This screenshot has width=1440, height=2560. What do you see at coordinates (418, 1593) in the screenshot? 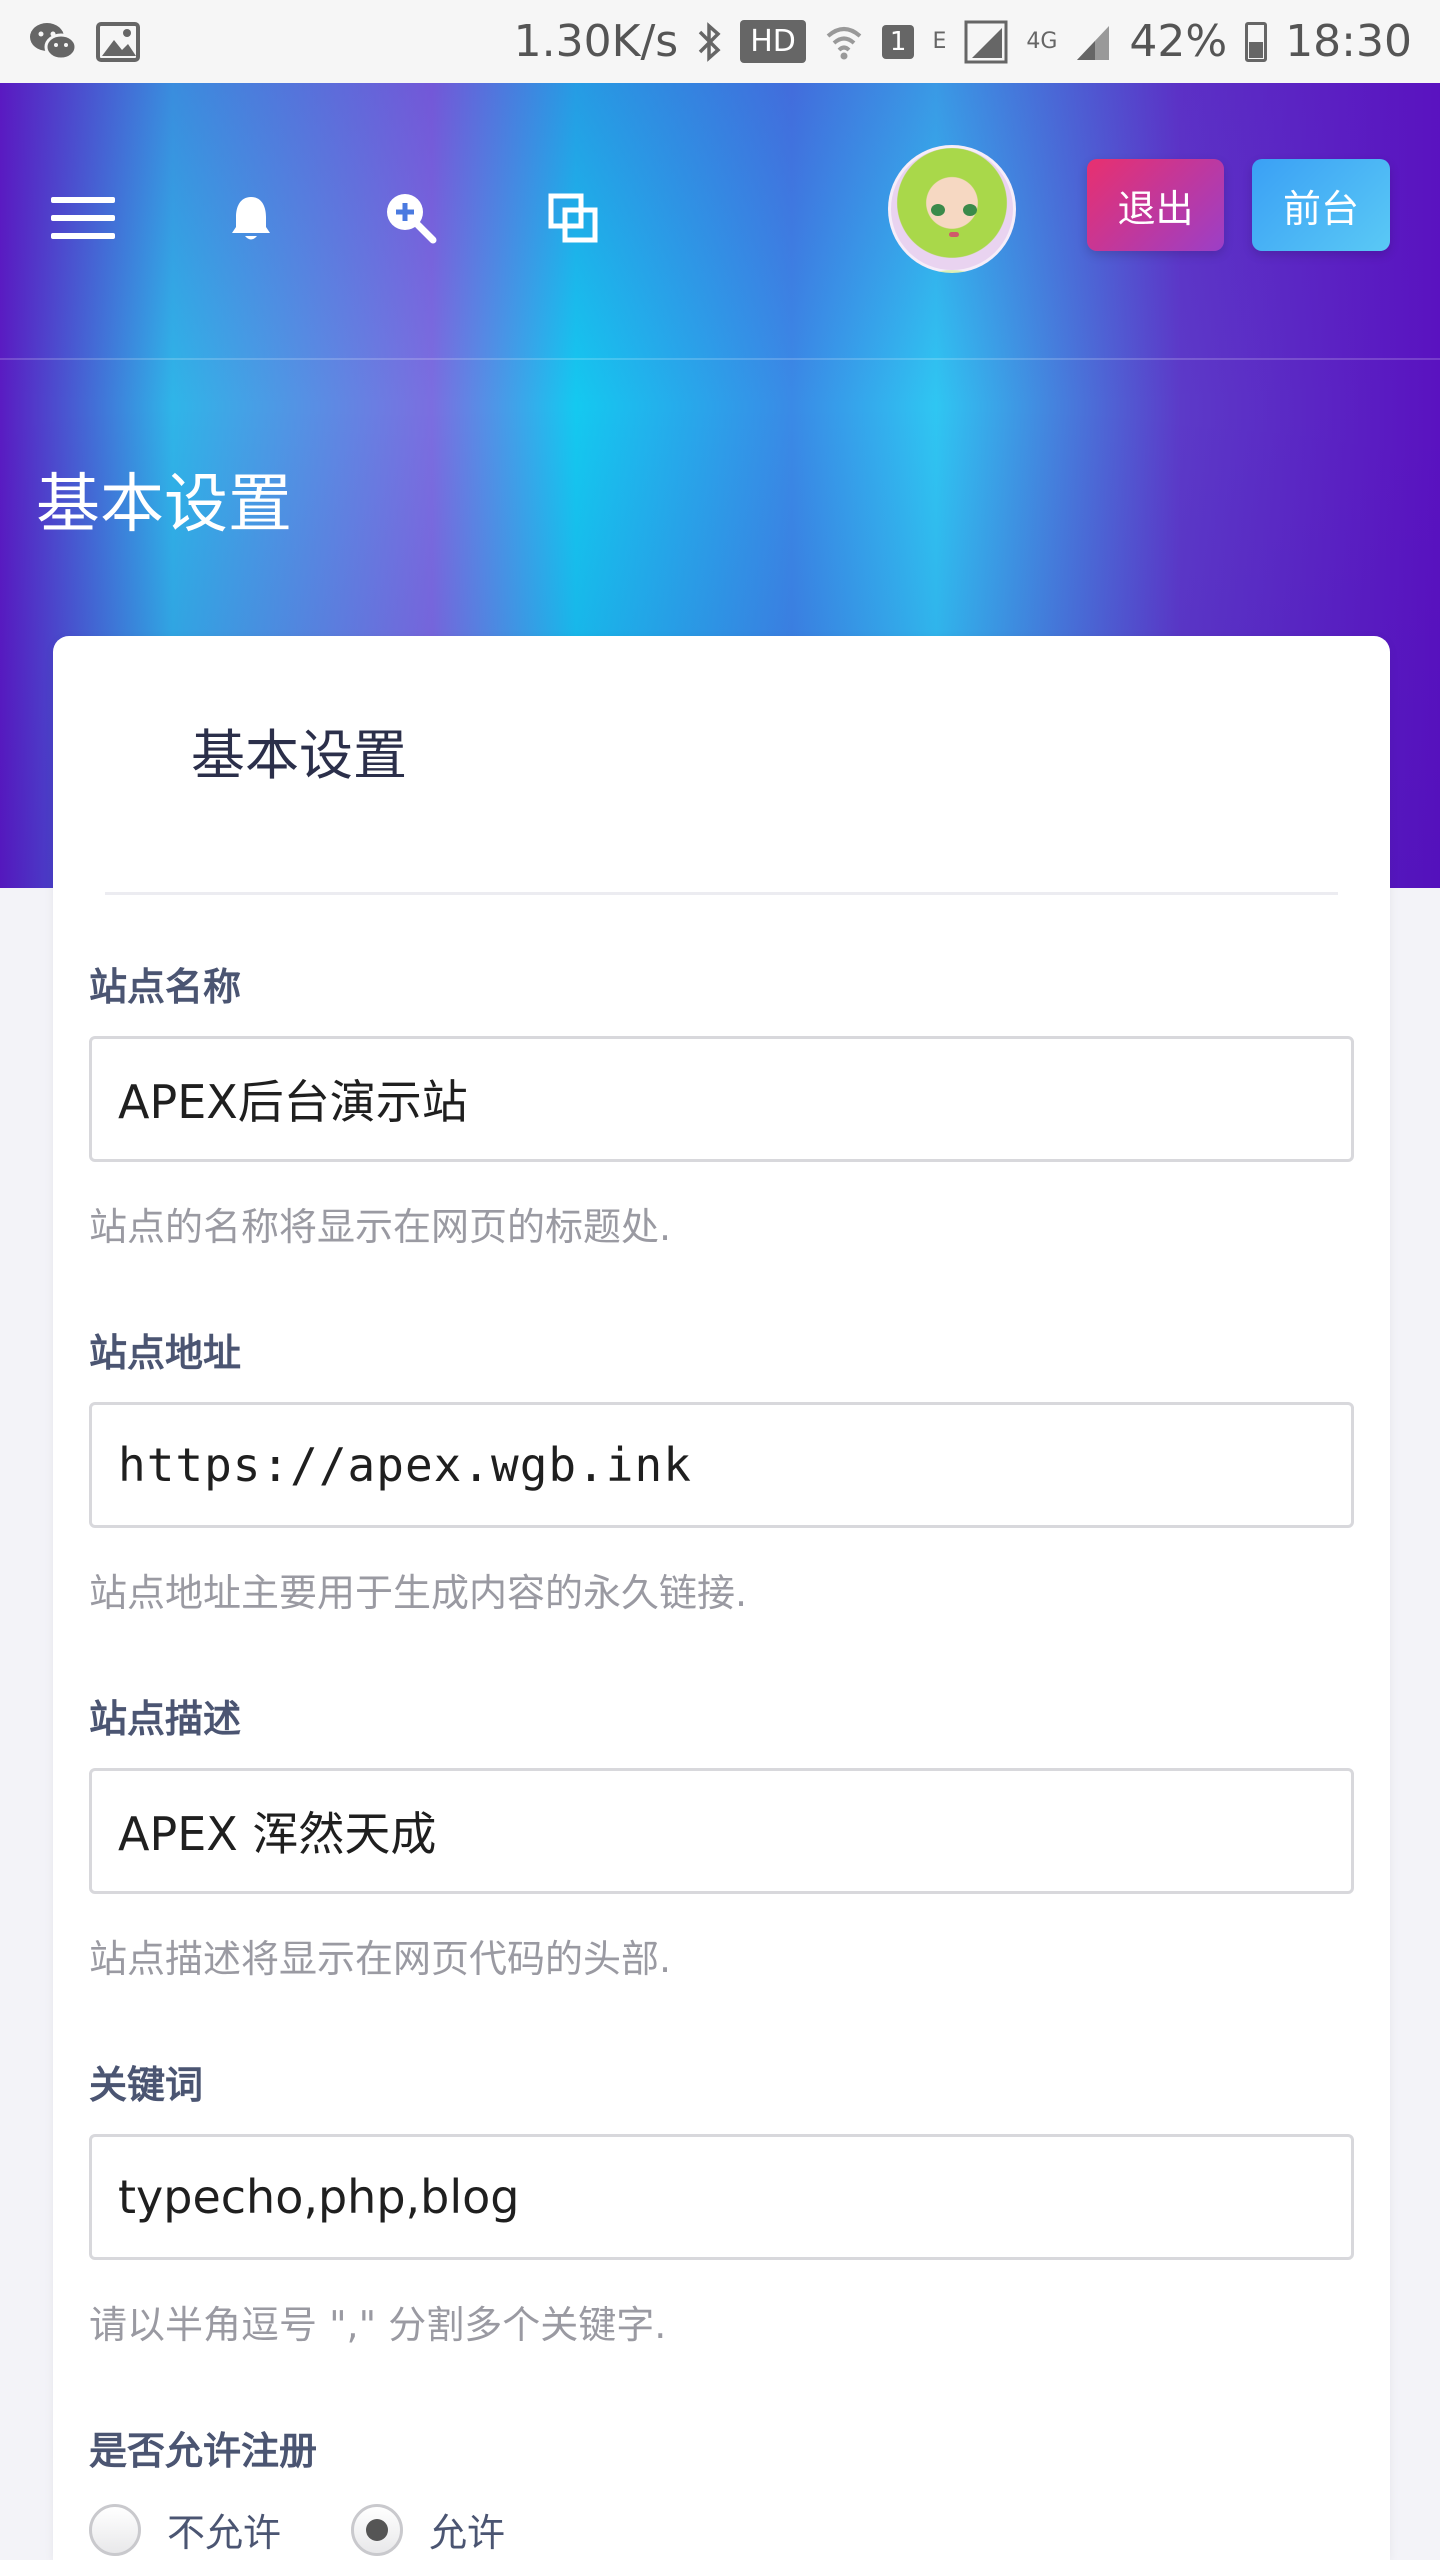
I see `site-url-help: 站点地址主要用于生成内容的永久链接.` at bounding box center [418, 1593].